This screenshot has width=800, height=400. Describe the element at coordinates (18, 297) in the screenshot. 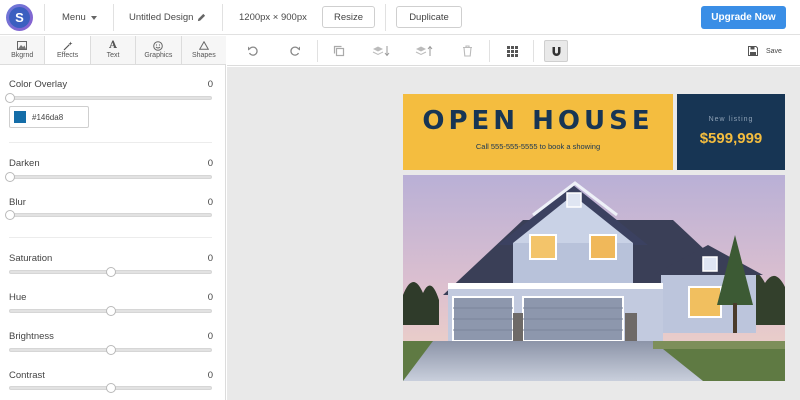

I see `hue-label: Hue` at that location.